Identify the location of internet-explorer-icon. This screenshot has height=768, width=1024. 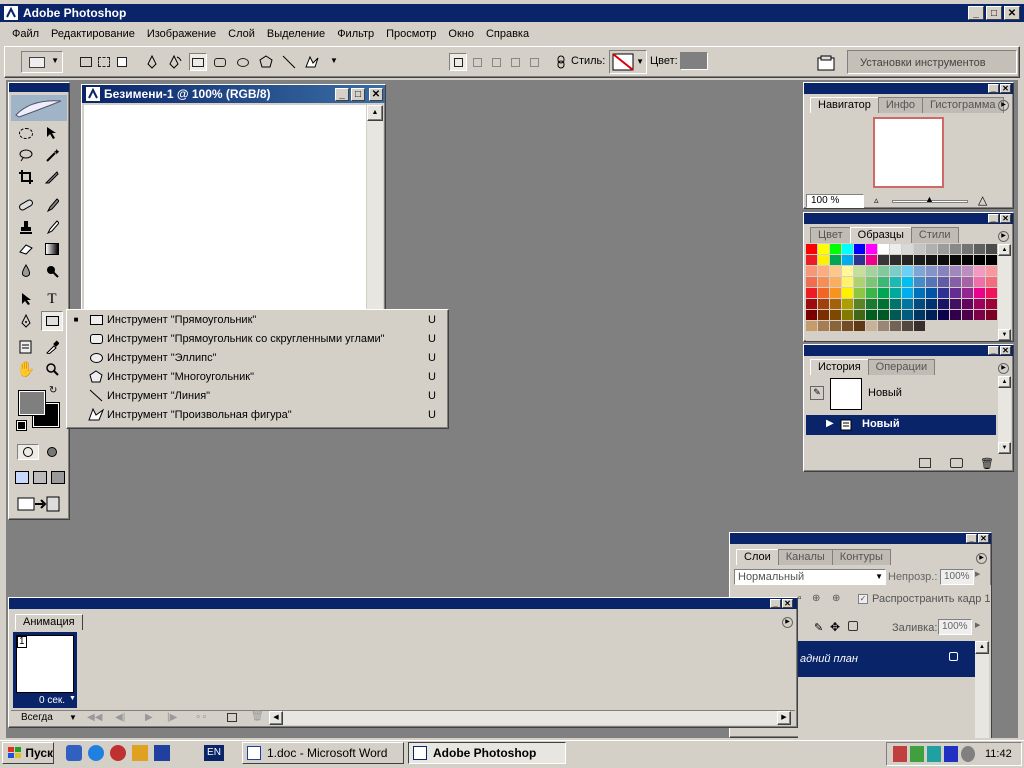
(96, 753).